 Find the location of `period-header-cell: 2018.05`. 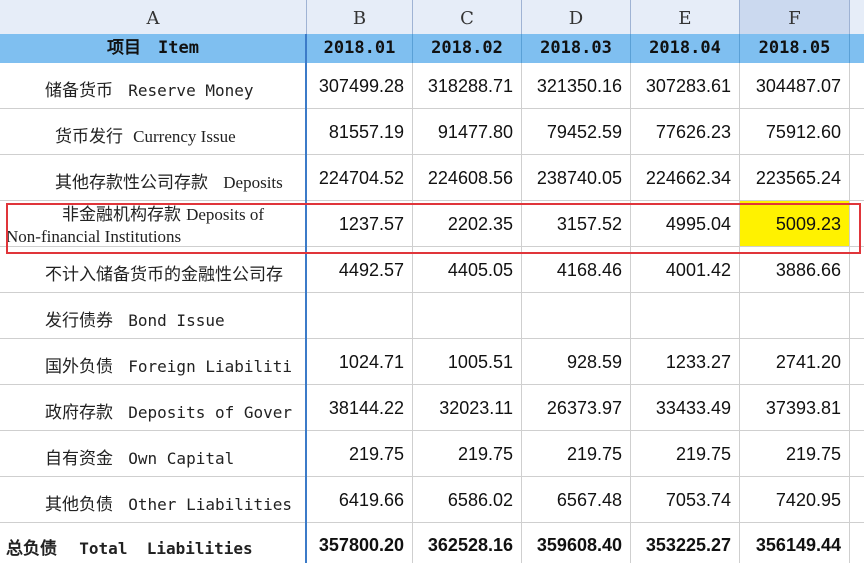

period-header-cell: 2018.05 is located at coordinates (795, 48).